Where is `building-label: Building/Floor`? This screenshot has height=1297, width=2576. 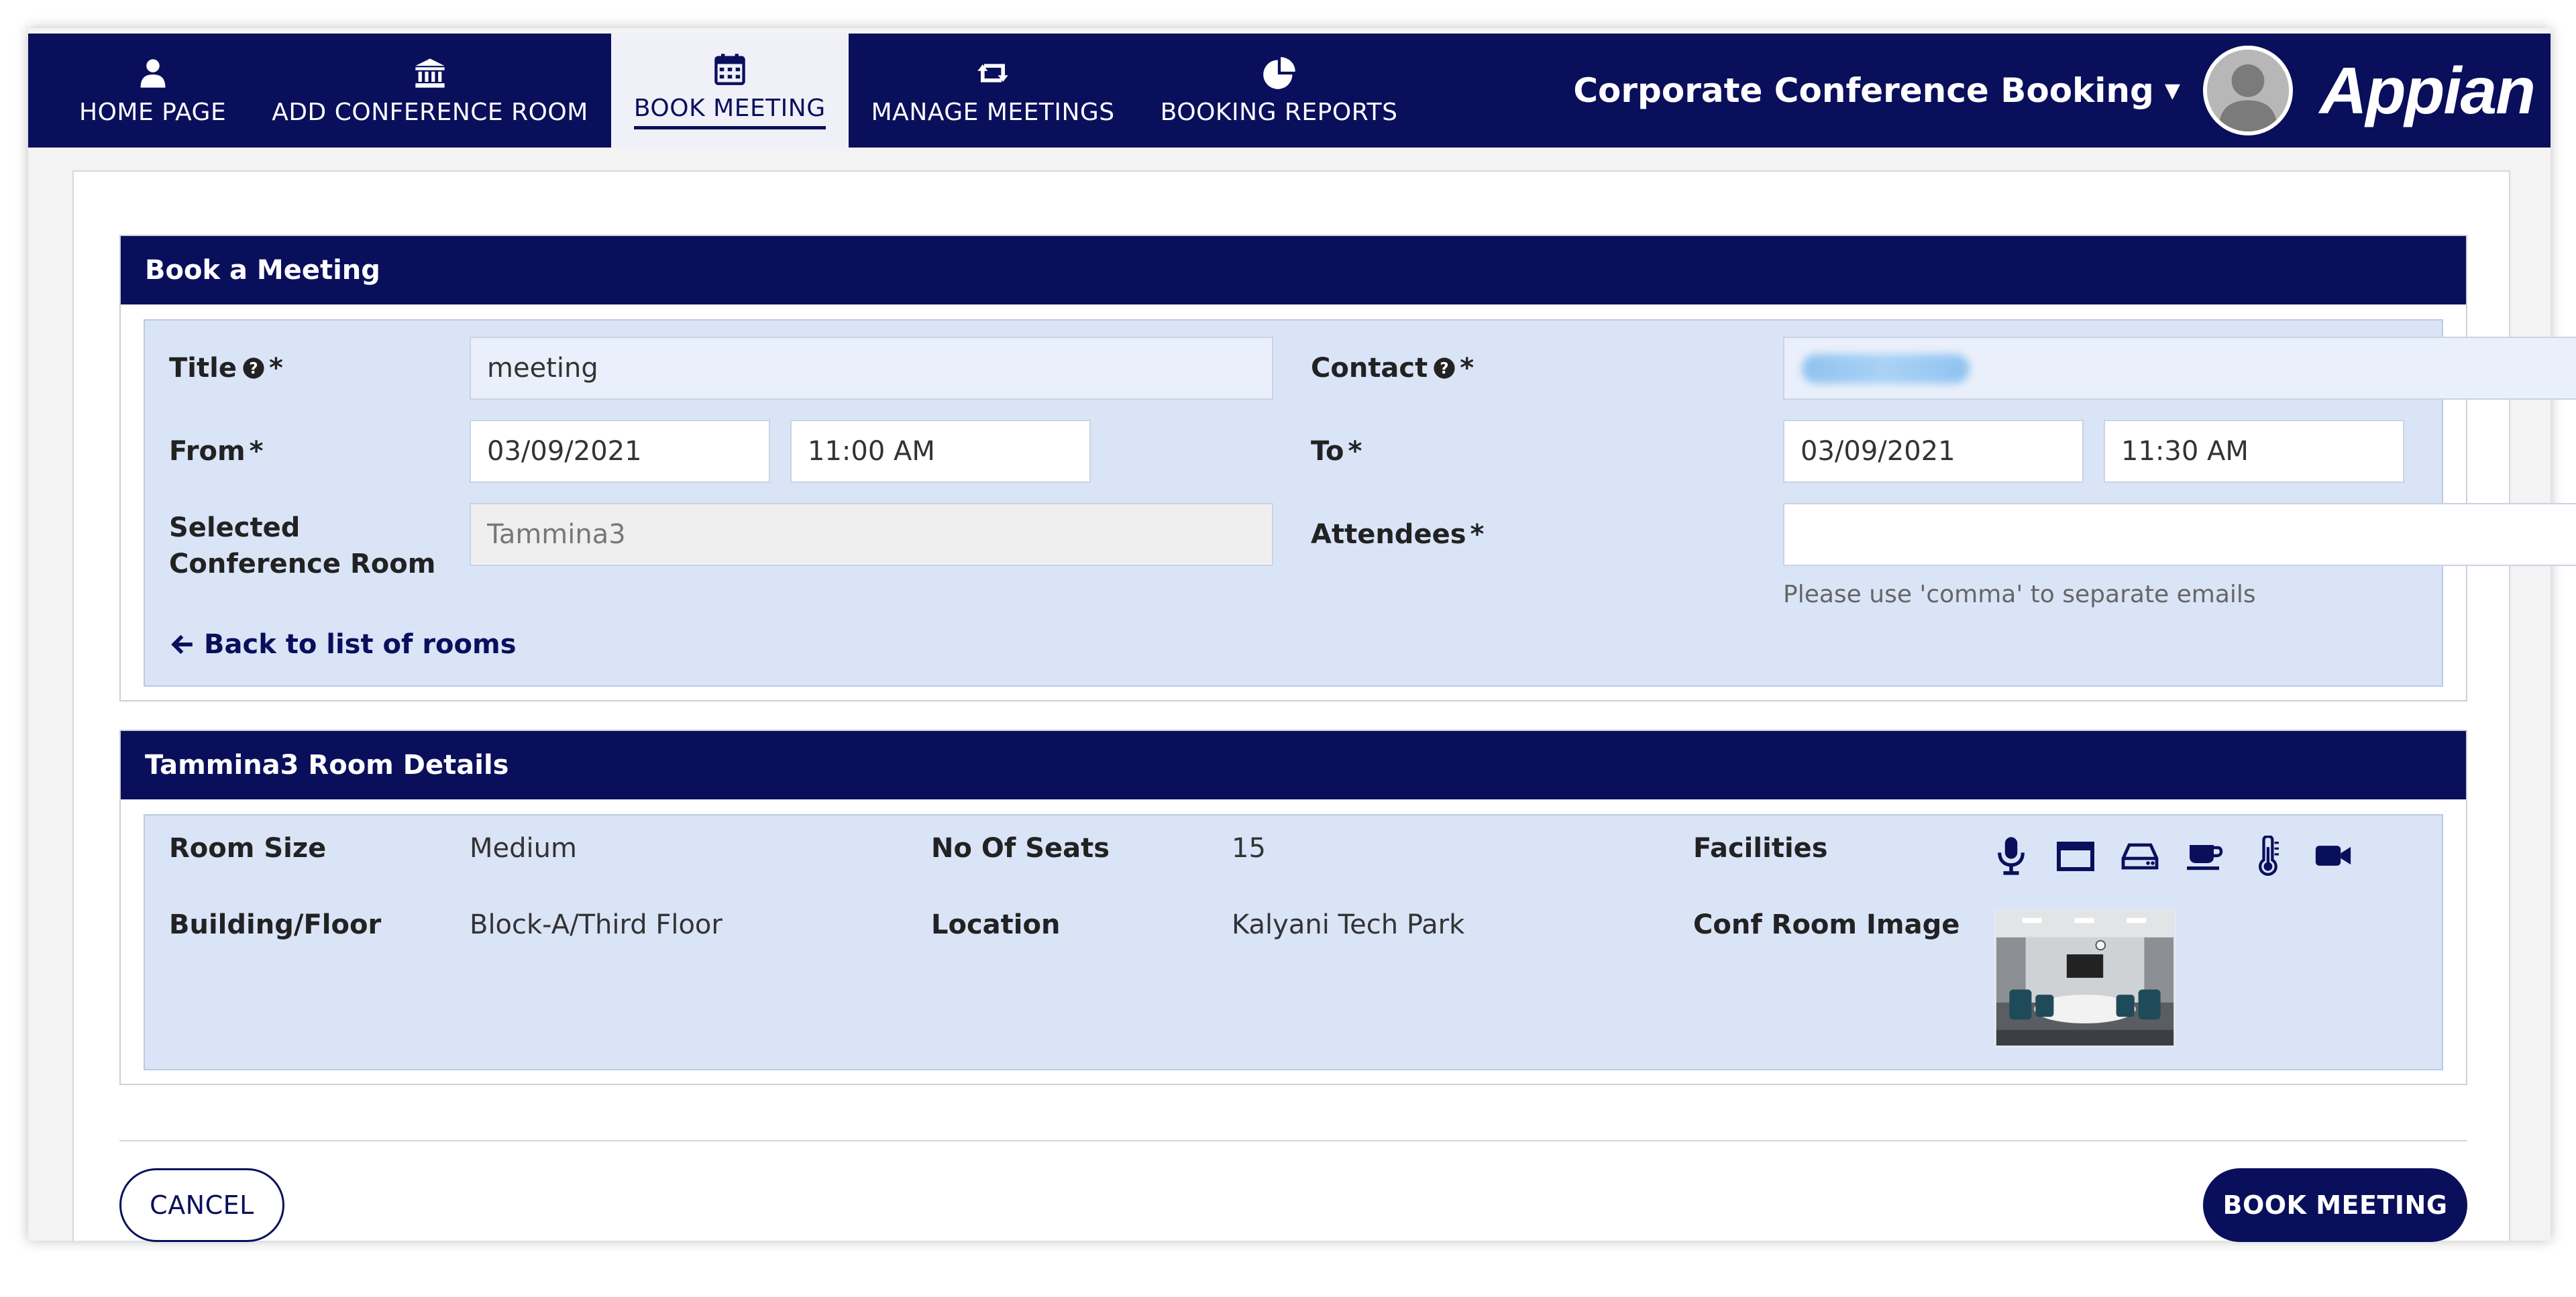
building-label: Building/Floor is located at coordinates (275, 925).